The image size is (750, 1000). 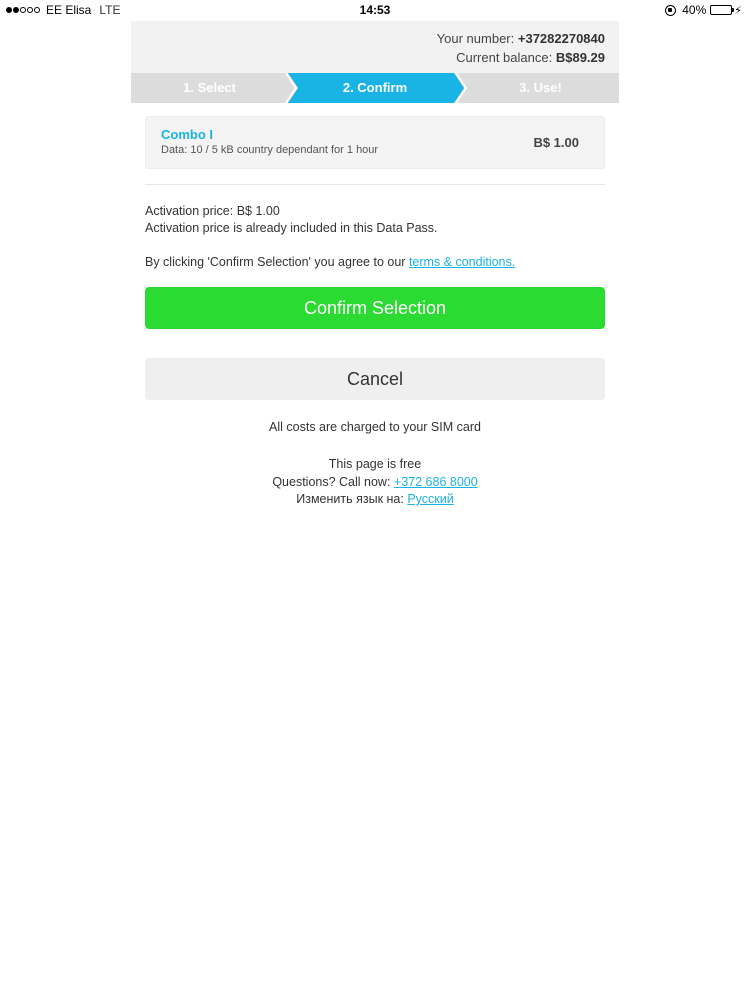 I want to click on costs-note: All costs are charged to your SIM card, so click(x=375, y=427).